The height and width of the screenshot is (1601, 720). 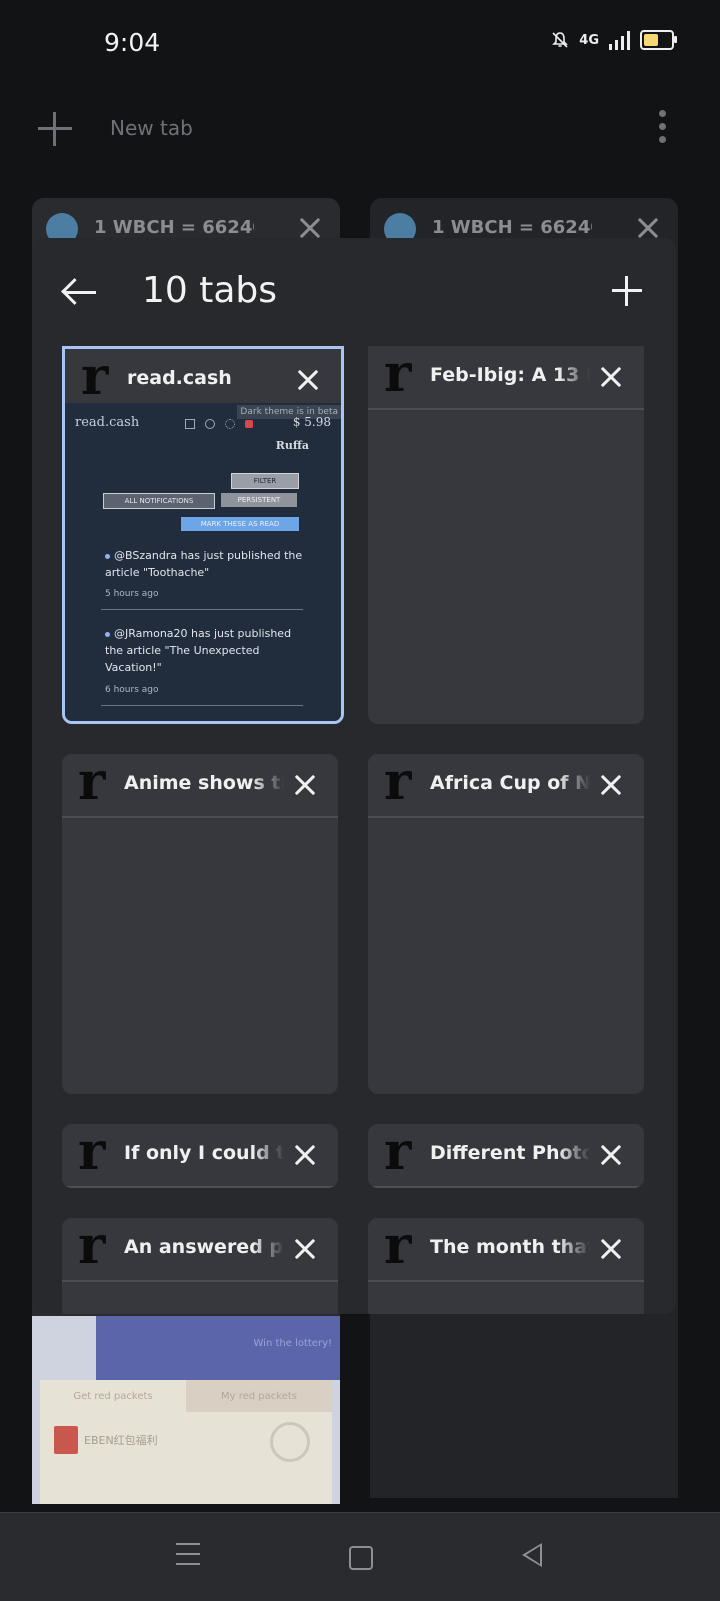 What do you see at coordinates (80, 292) in the screenshot?
I see `back-arrow-icon` at bounding box center [80, 292].